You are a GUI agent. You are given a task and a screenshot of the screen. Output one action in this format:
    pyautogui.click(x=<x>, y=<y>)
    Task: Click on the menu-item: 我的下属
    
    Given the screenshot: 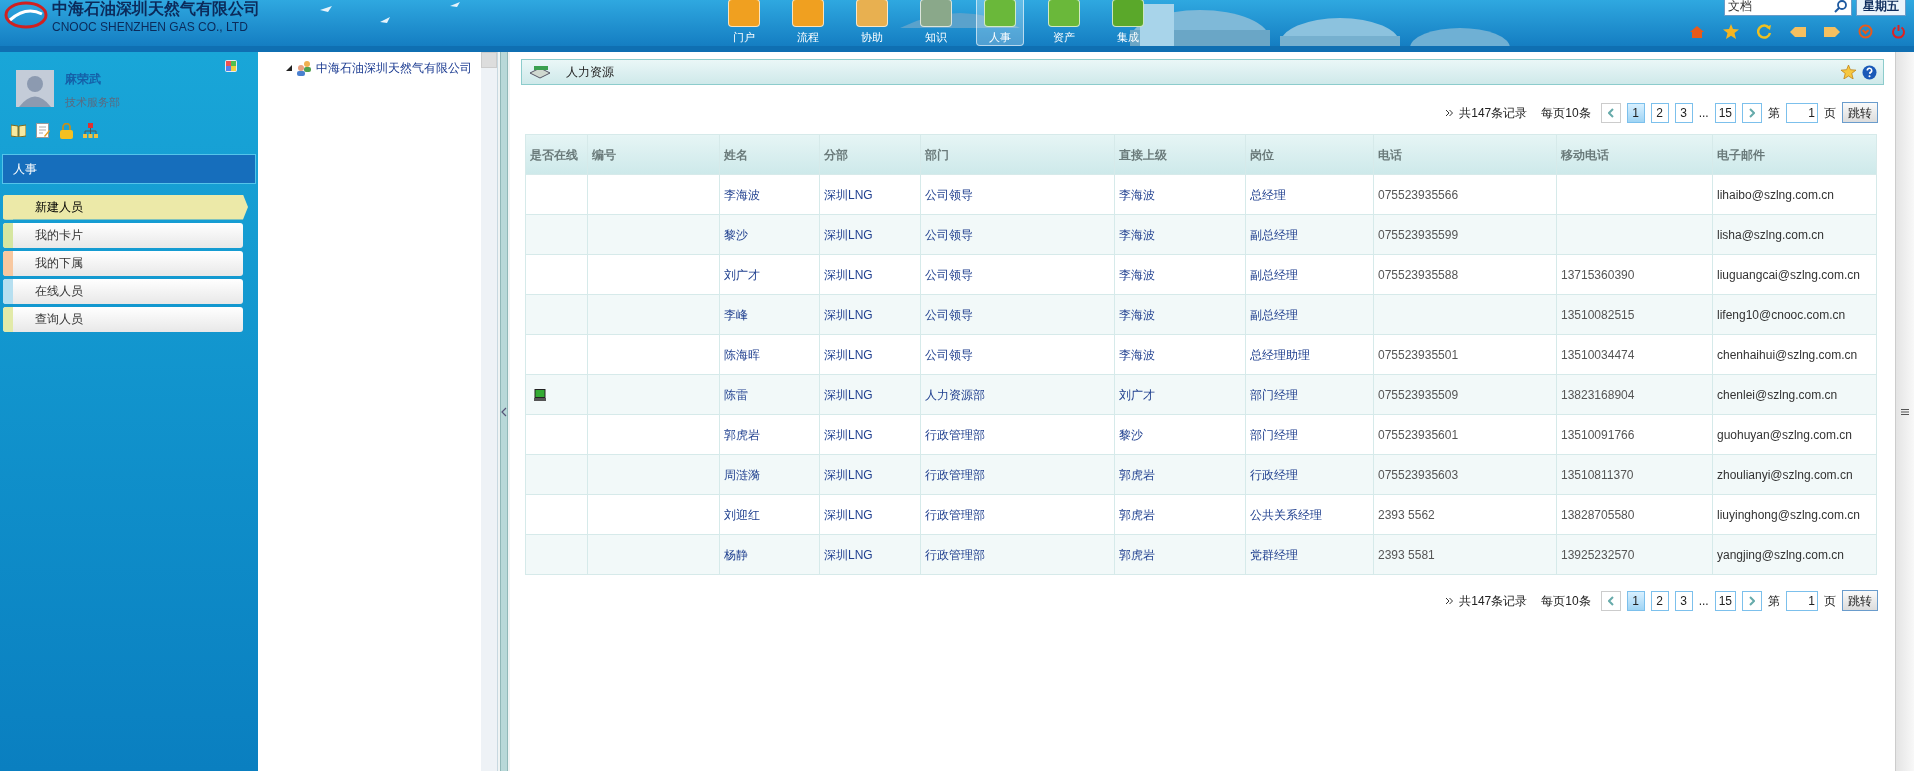 What is the action you would take?
    pyautogui.click(x=123, y=263)
    